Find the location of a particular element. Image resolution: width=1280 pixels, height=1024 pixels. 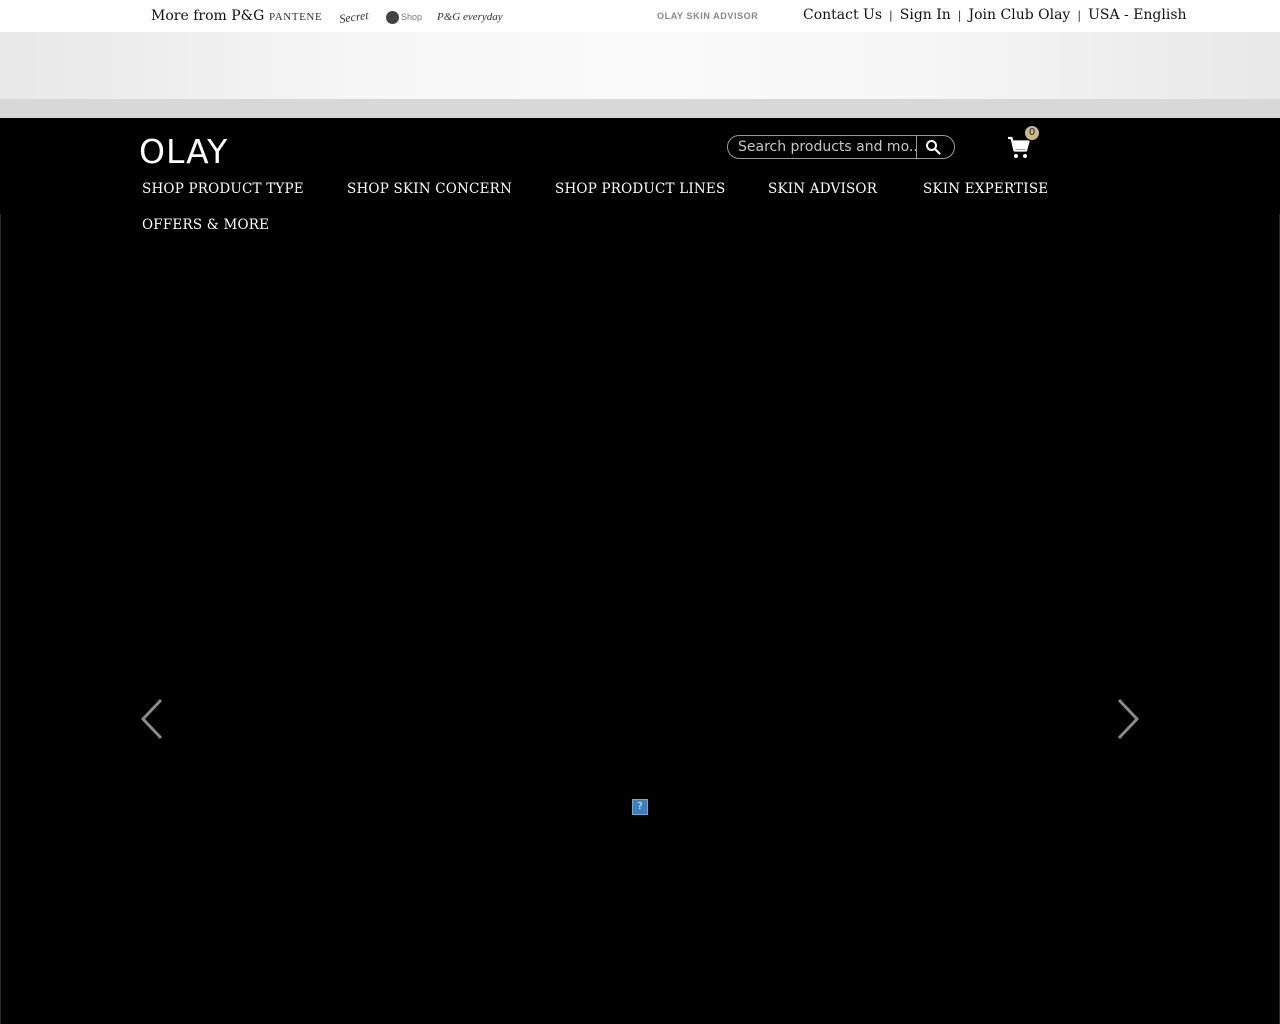

more-from-pg-label: More from P&G is located at coordinates (207, 16).